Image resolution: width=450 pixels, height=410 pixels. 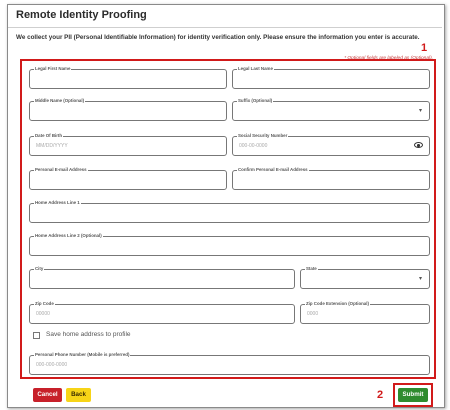 I want to click on save-address-checkbox, so click(x=36, y=335).